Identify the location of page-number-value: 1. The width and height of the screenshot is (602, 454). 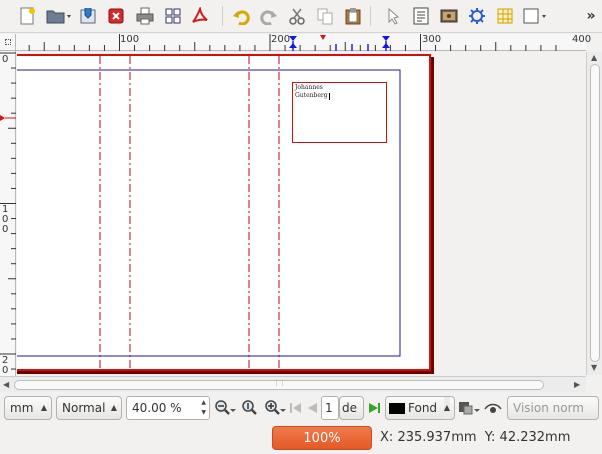
(329, 408).